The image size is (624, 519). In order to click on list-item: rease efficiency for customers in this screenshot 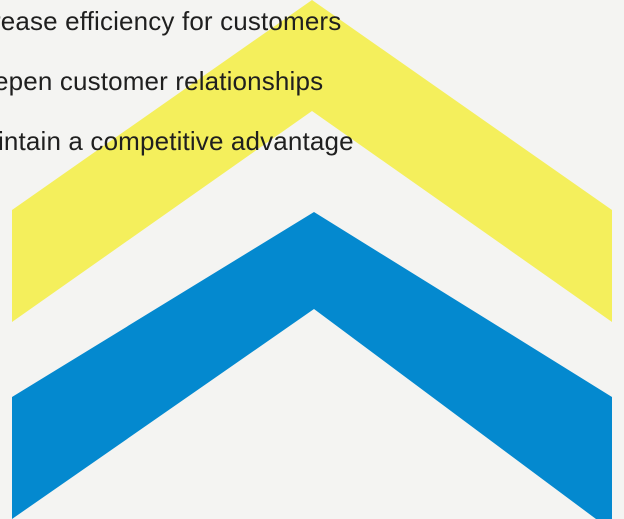, I will do `click(171, 21)`.